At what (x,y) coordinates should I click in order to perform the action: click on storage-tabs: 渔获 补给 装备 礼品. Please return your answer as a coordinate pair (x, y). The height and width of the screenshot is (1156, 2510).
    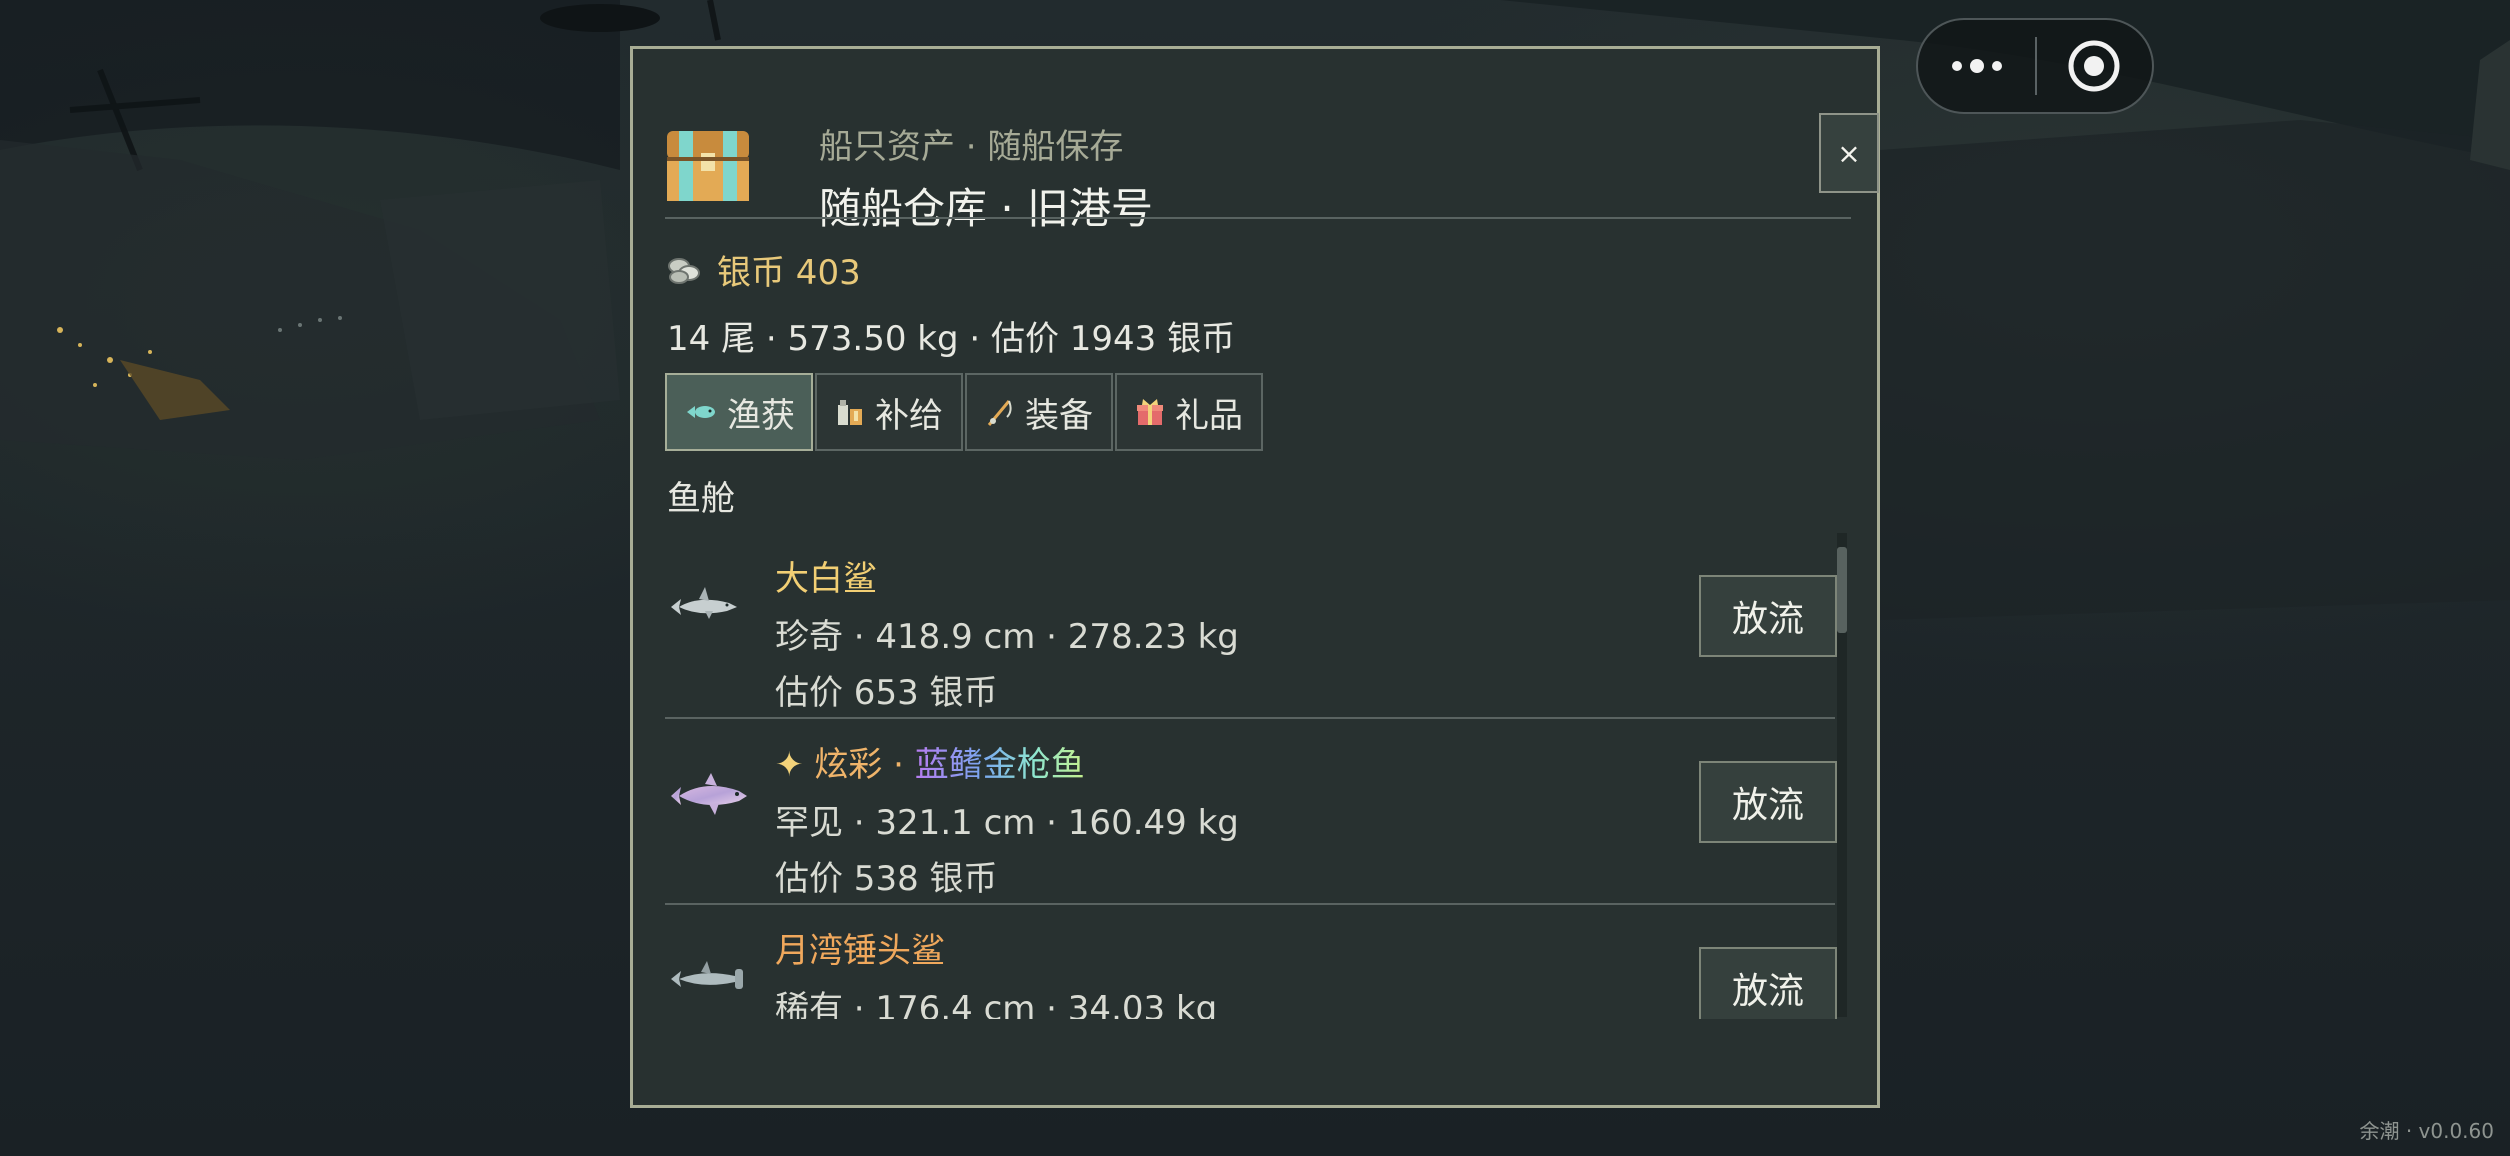
    Looking at the image, I should click on (965, 412).